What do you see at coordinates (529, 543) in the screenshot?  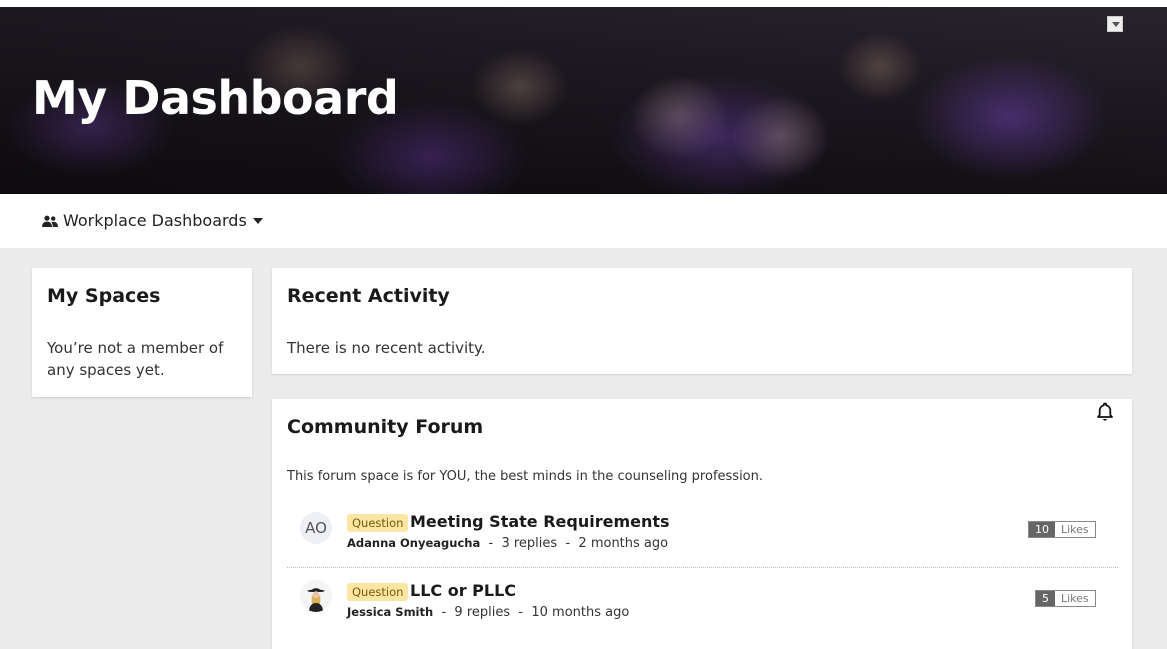 I see `post-replies: 3 replies` at bounding box center [529, 543].